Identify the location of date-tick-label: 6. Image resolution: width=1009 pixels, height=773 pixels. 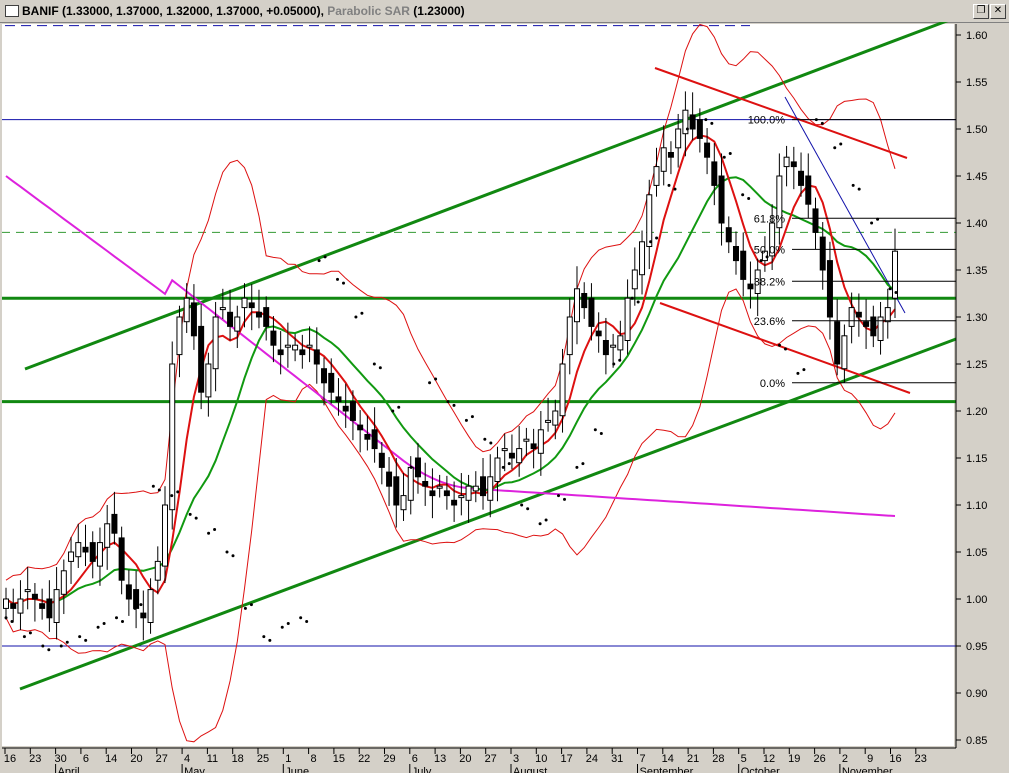
(86, 759).